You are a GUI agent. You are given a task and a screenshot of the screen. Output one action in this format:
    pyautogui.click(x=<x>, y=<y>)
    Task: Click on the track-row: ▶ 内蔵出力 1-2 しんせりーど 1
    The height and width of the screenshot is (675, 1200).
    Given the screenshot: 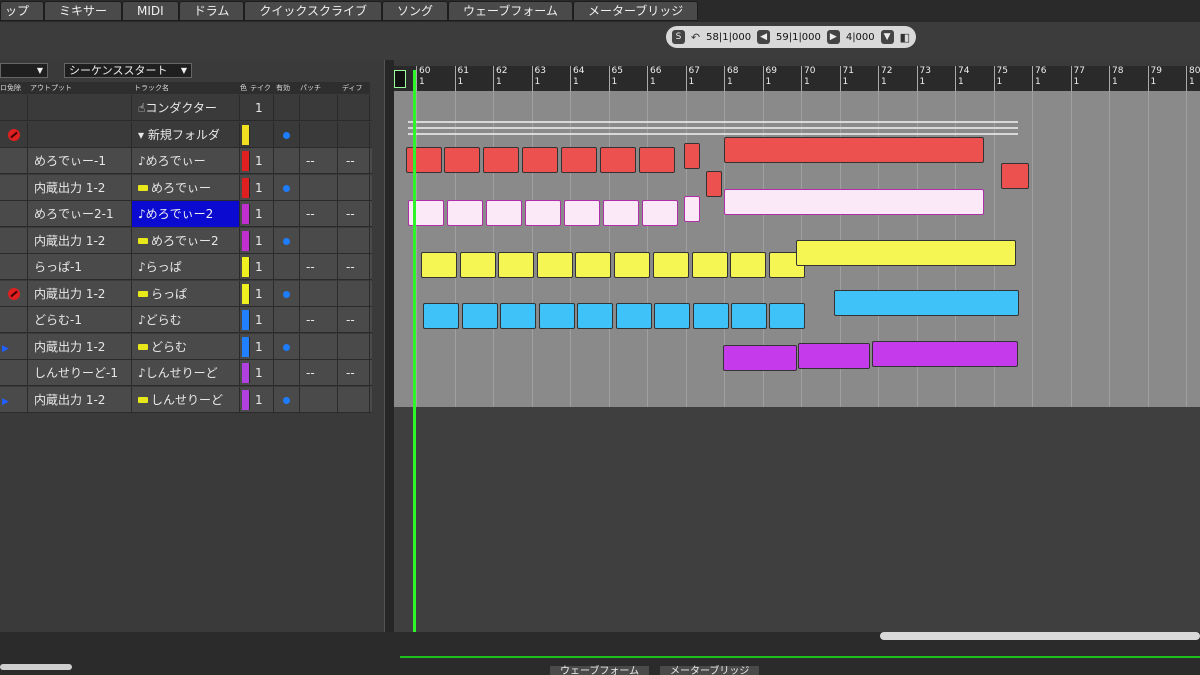 What is the action you would take?
    pyautogui.click(x=186, y=399)
    